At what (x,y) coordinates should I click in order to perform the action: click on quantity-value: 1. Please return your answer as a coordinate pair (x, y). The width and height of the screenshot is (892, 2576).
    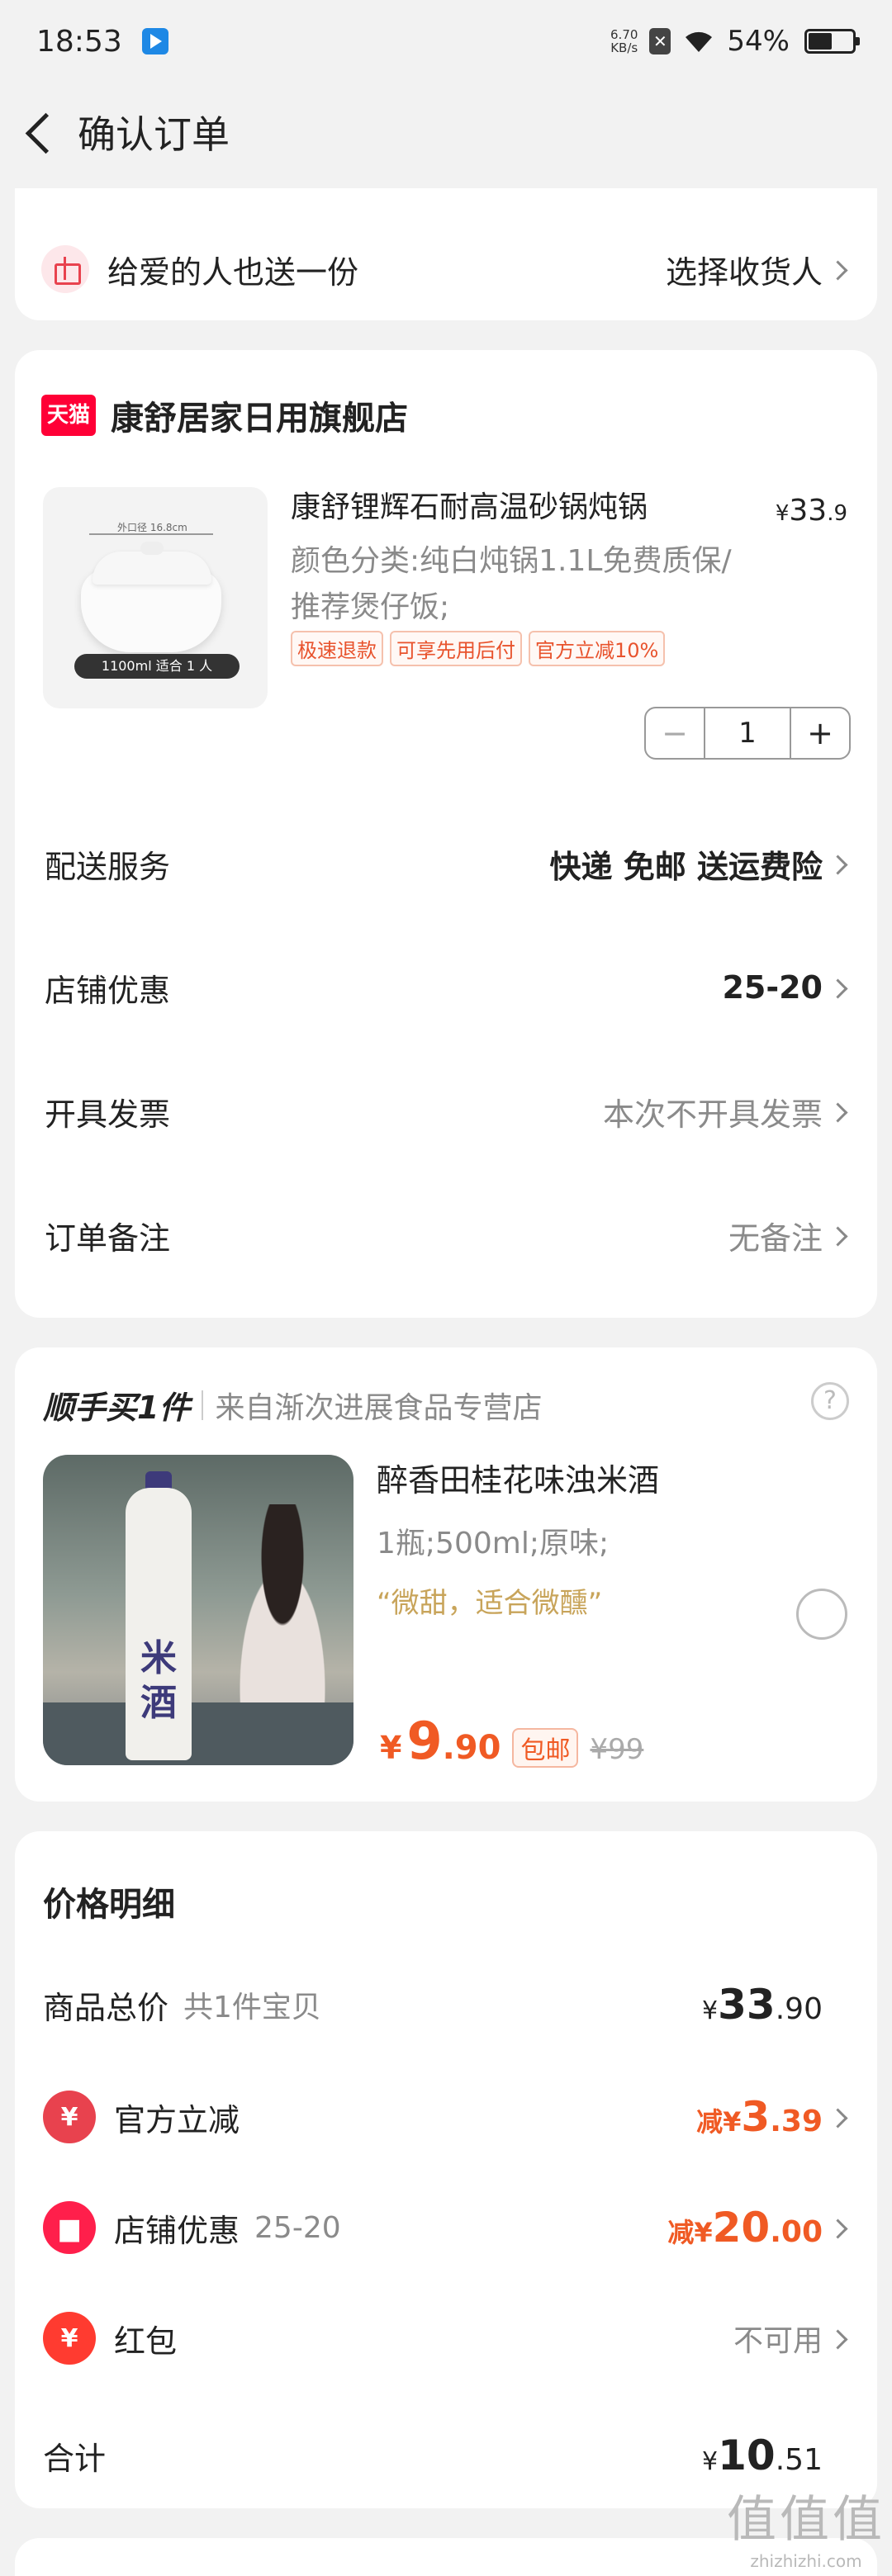
    Looking at the image, I should click on (747, 733).